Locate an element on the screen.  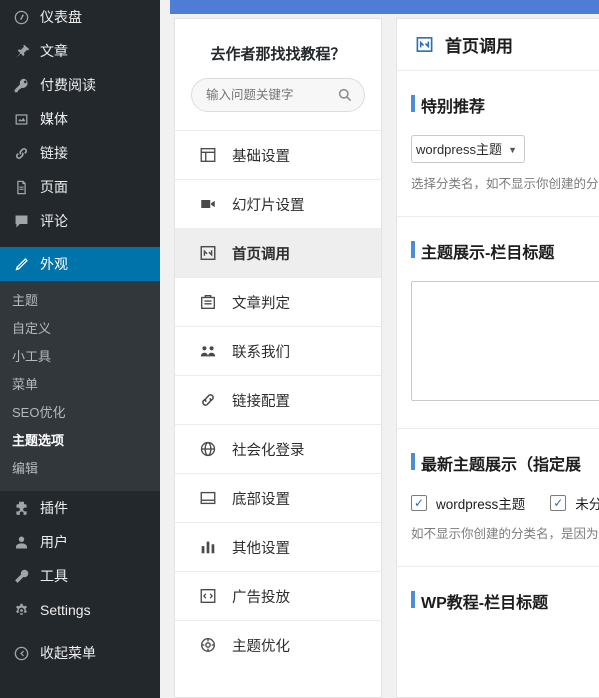
sidebar-item-label: 用户 is located at coordinates (54, 542).